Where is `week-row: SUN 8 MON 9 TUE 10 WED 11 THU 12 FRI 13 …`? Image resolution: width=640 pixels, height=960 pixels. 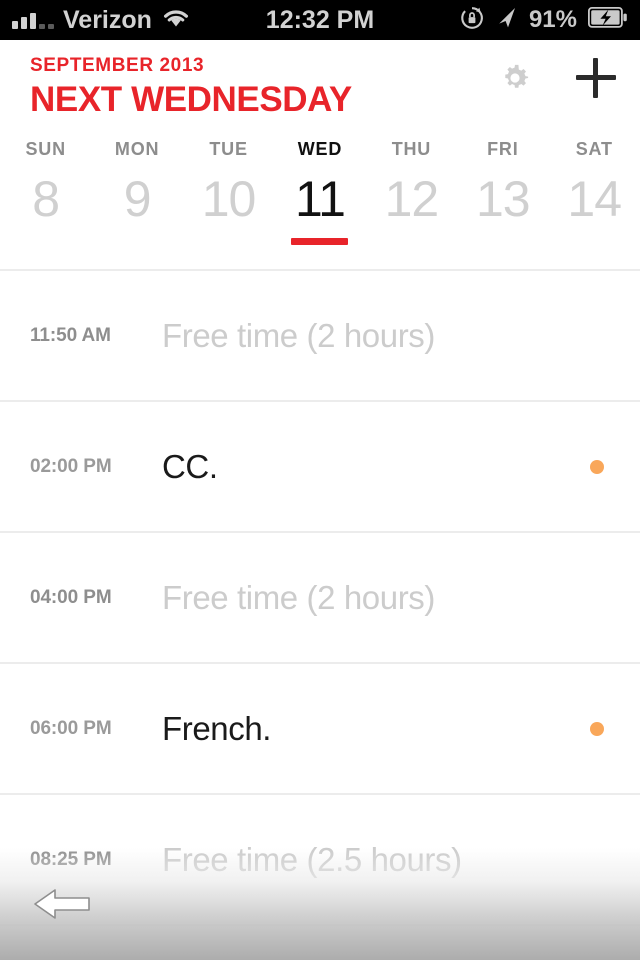
week-row: SUN 8 MON 9 TUE 10 WED 11 THU 12 FRI 13 … is located at coordinates (320, 192).